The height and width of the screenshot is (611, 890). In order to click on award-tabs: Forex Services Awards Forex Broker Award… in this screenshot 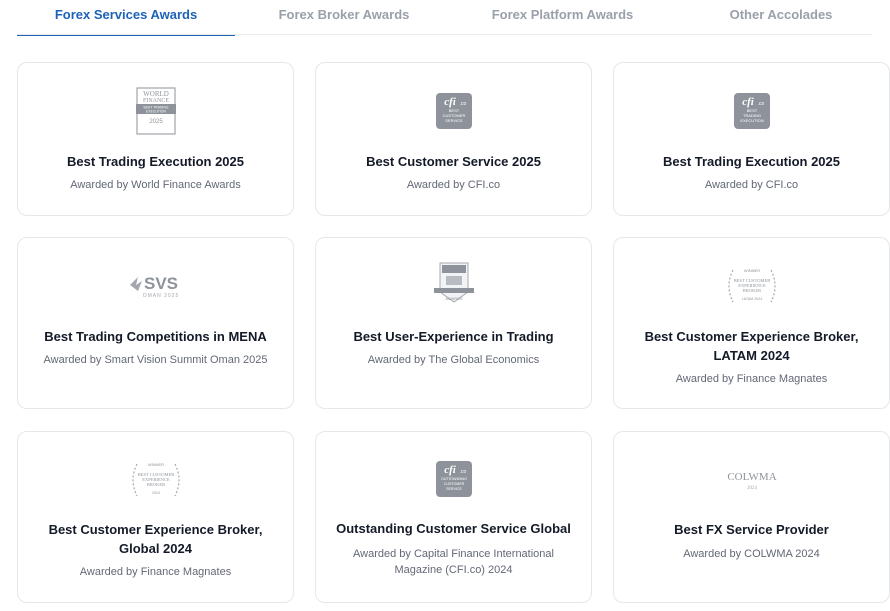, I will do `click(445, 18)`.